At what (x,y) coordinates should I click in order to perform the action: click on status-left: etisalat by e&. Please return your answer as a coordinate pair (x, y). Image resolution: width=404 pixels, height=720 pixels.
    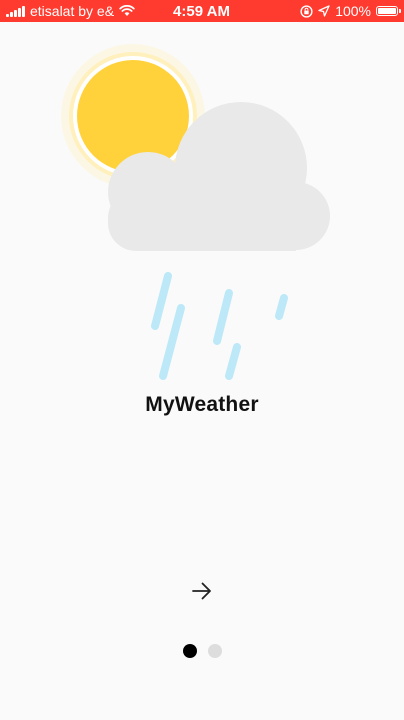
    Looking at the image, I should click on (76, 11).